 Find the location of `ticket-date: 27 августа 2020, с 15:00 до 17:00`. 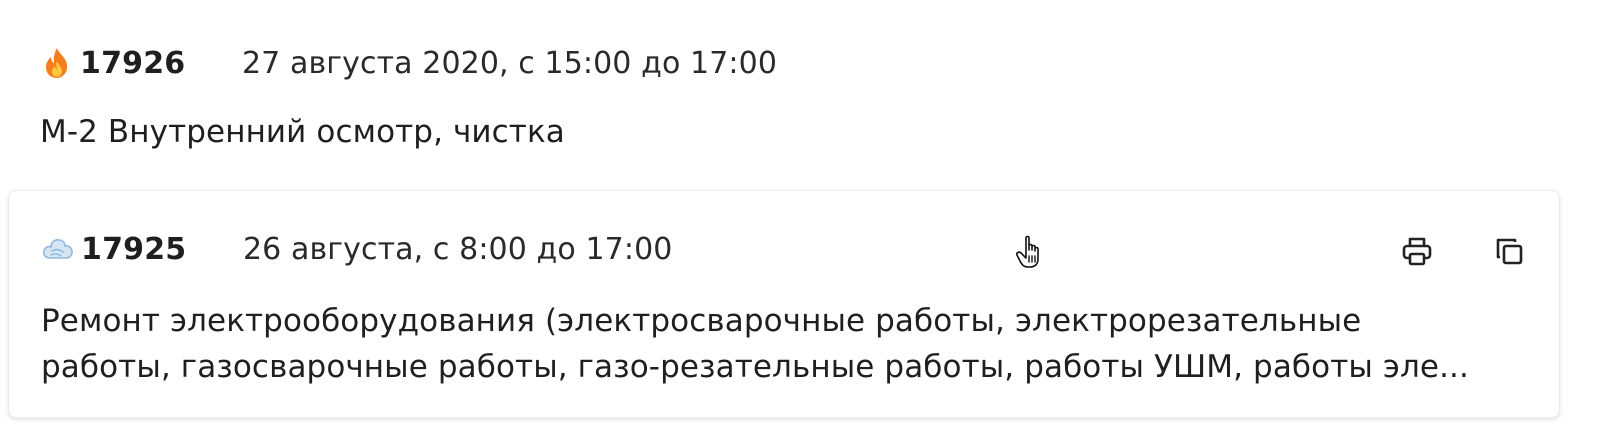

ticket-date: 27 августа 2020, с 15:00 до 17:00 is located at coordinates (510, 63).